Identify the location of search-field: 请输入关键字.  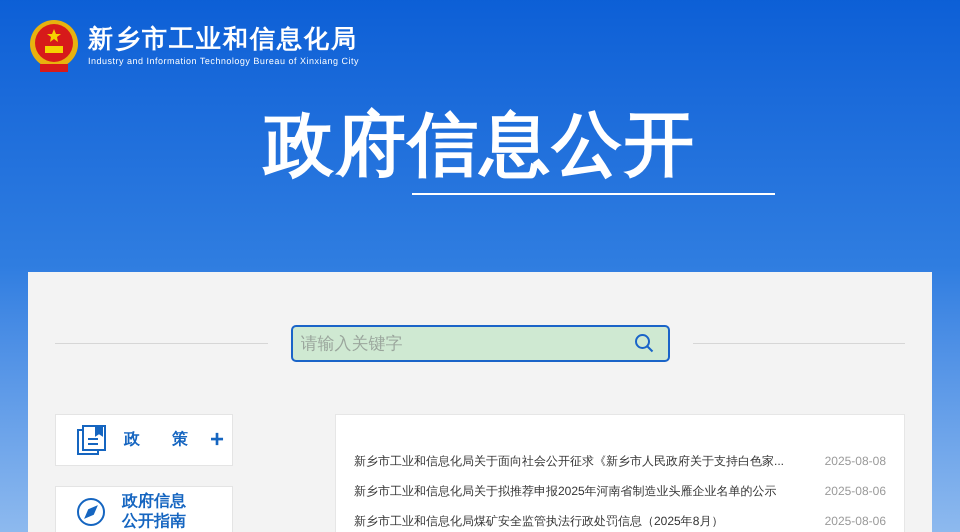
(480, 343).